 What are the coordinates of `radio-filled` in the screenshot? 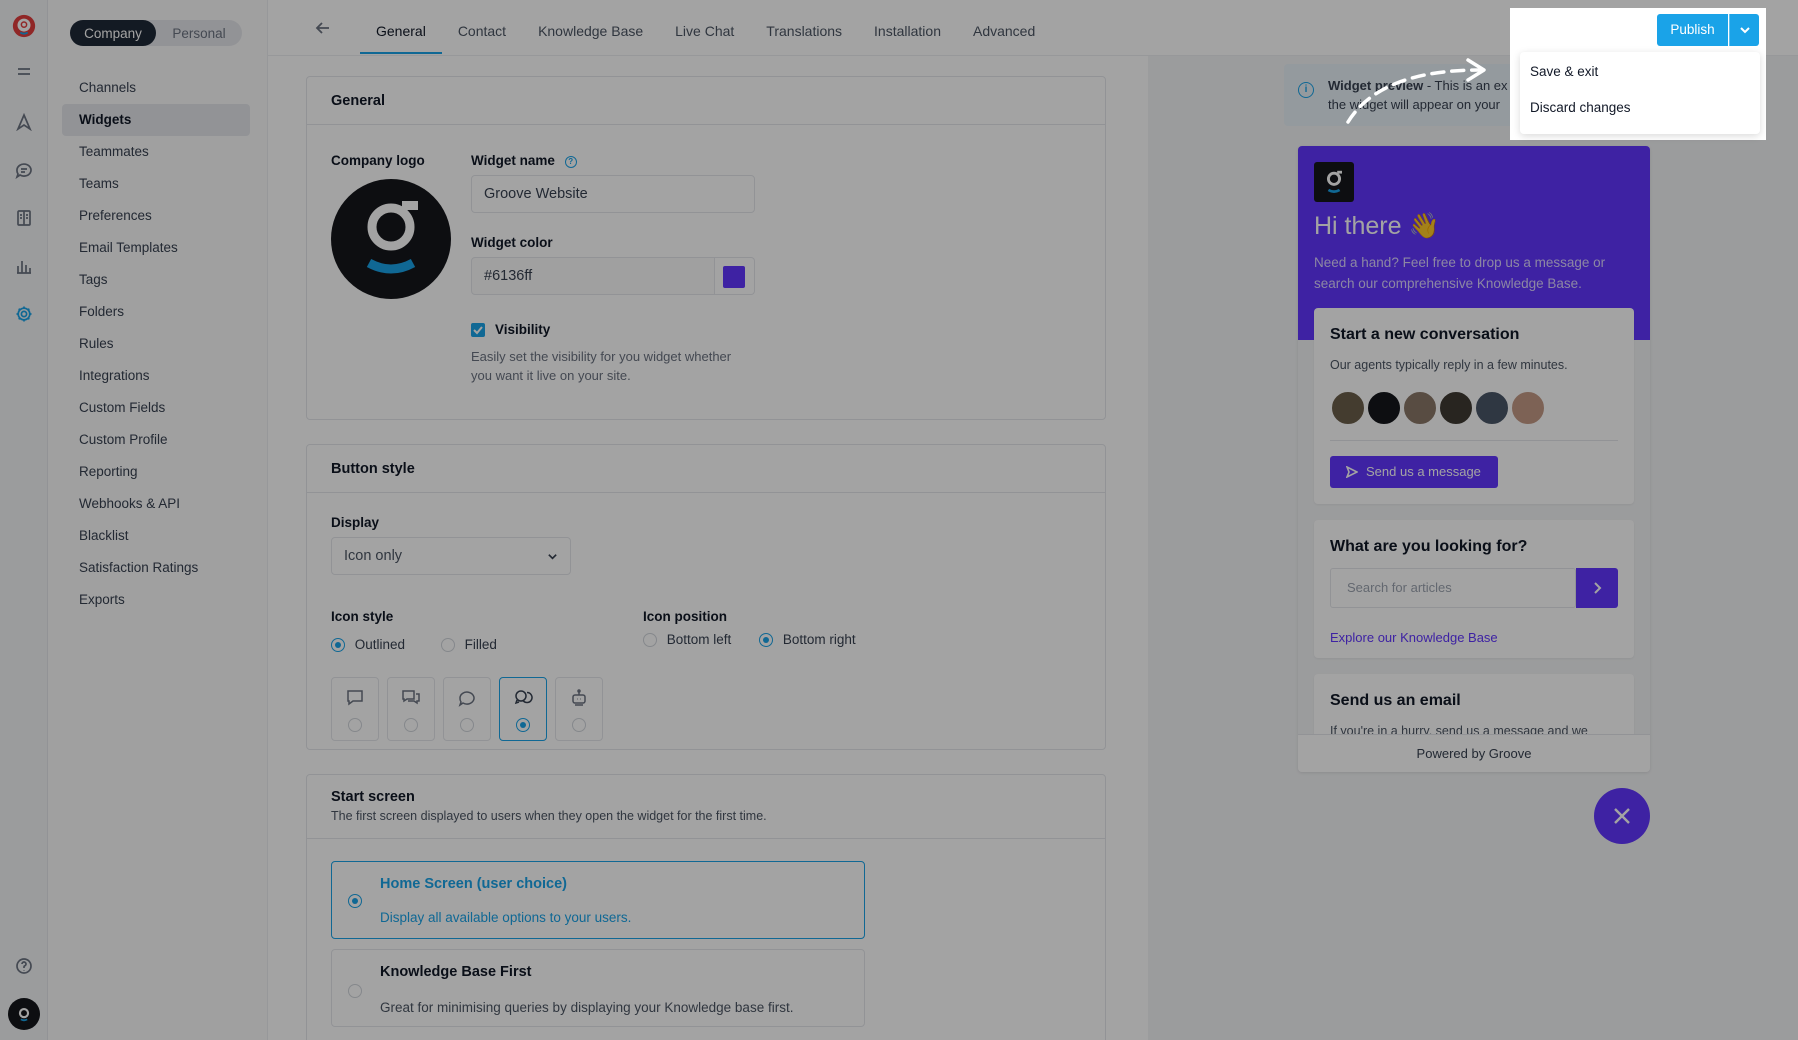 It's located at (447, 645).